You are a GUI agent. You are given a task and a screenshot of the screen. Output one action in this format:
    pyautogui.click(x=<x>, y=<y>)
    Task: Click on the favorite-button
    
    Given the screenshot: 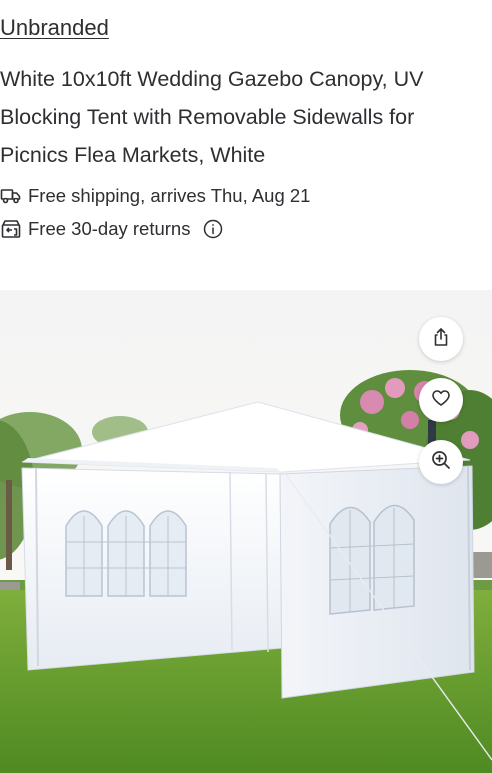 What is the action you would take?
    pyautogui.click(x=441, y=400)
    